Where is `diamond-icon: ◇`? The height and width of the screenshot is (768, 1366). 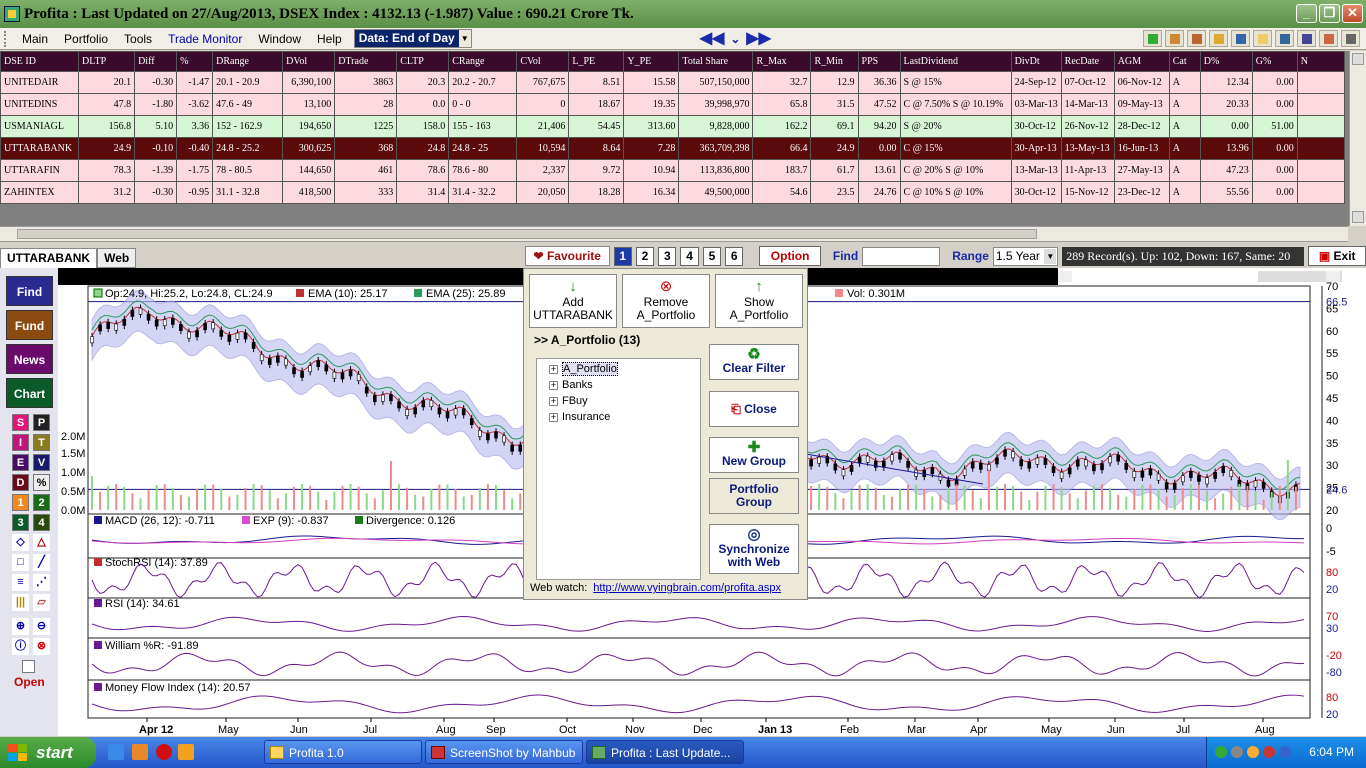 diamond-icon: ◇ is located at coordinates (20, 542).